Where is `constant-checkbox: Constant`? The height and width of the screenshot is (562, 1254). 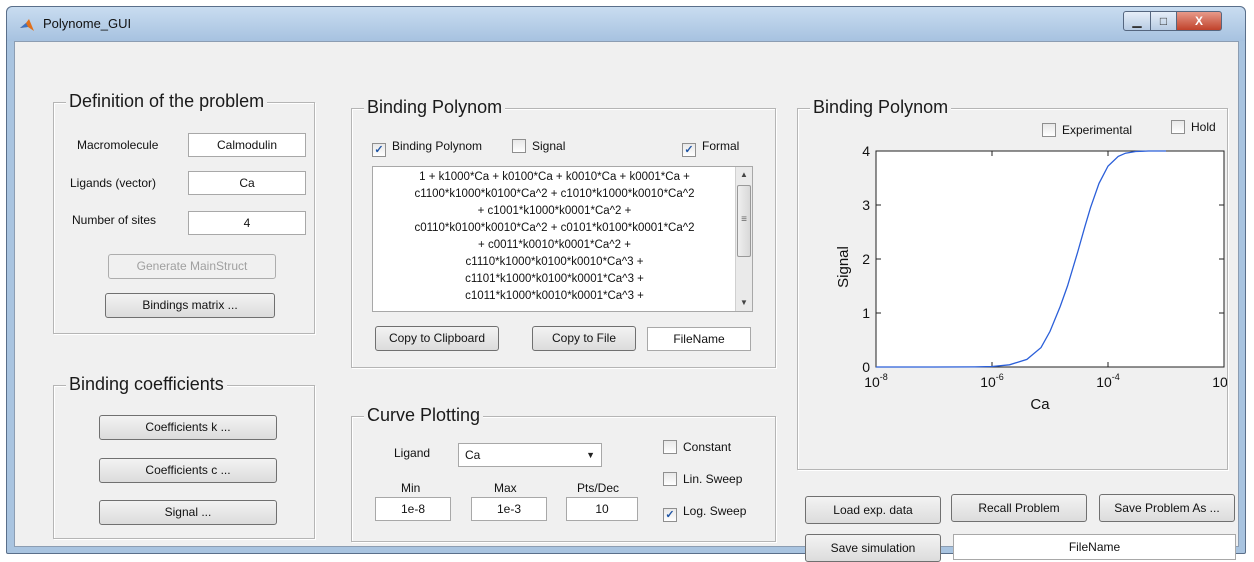
constant-checkbox: Constant is located at coordinates (697, 447).